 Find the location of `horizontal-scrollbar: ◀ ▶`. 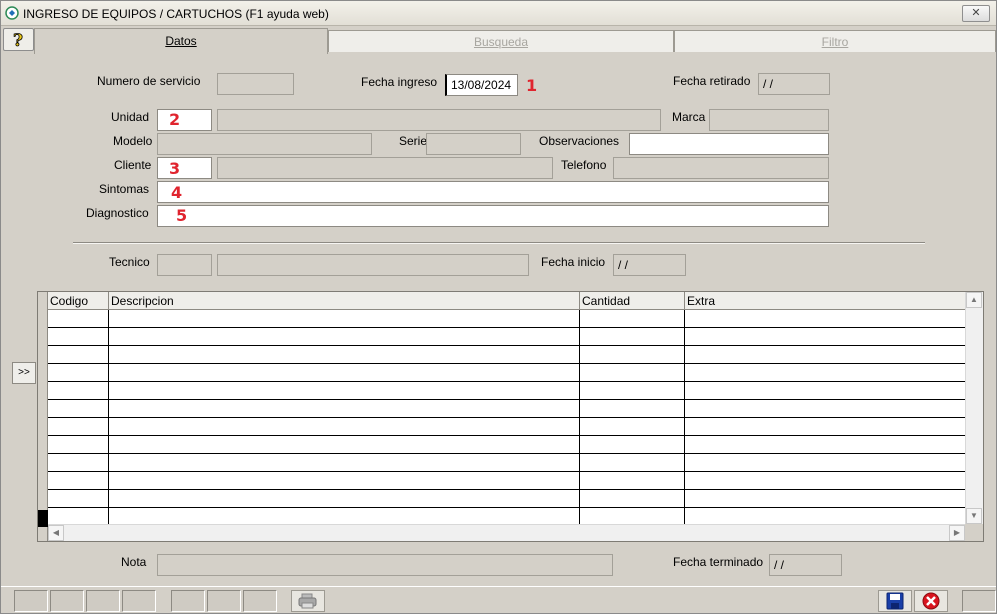

horizontal-scrollbar: ◀ ▶ is located at coordinates (506, 532).